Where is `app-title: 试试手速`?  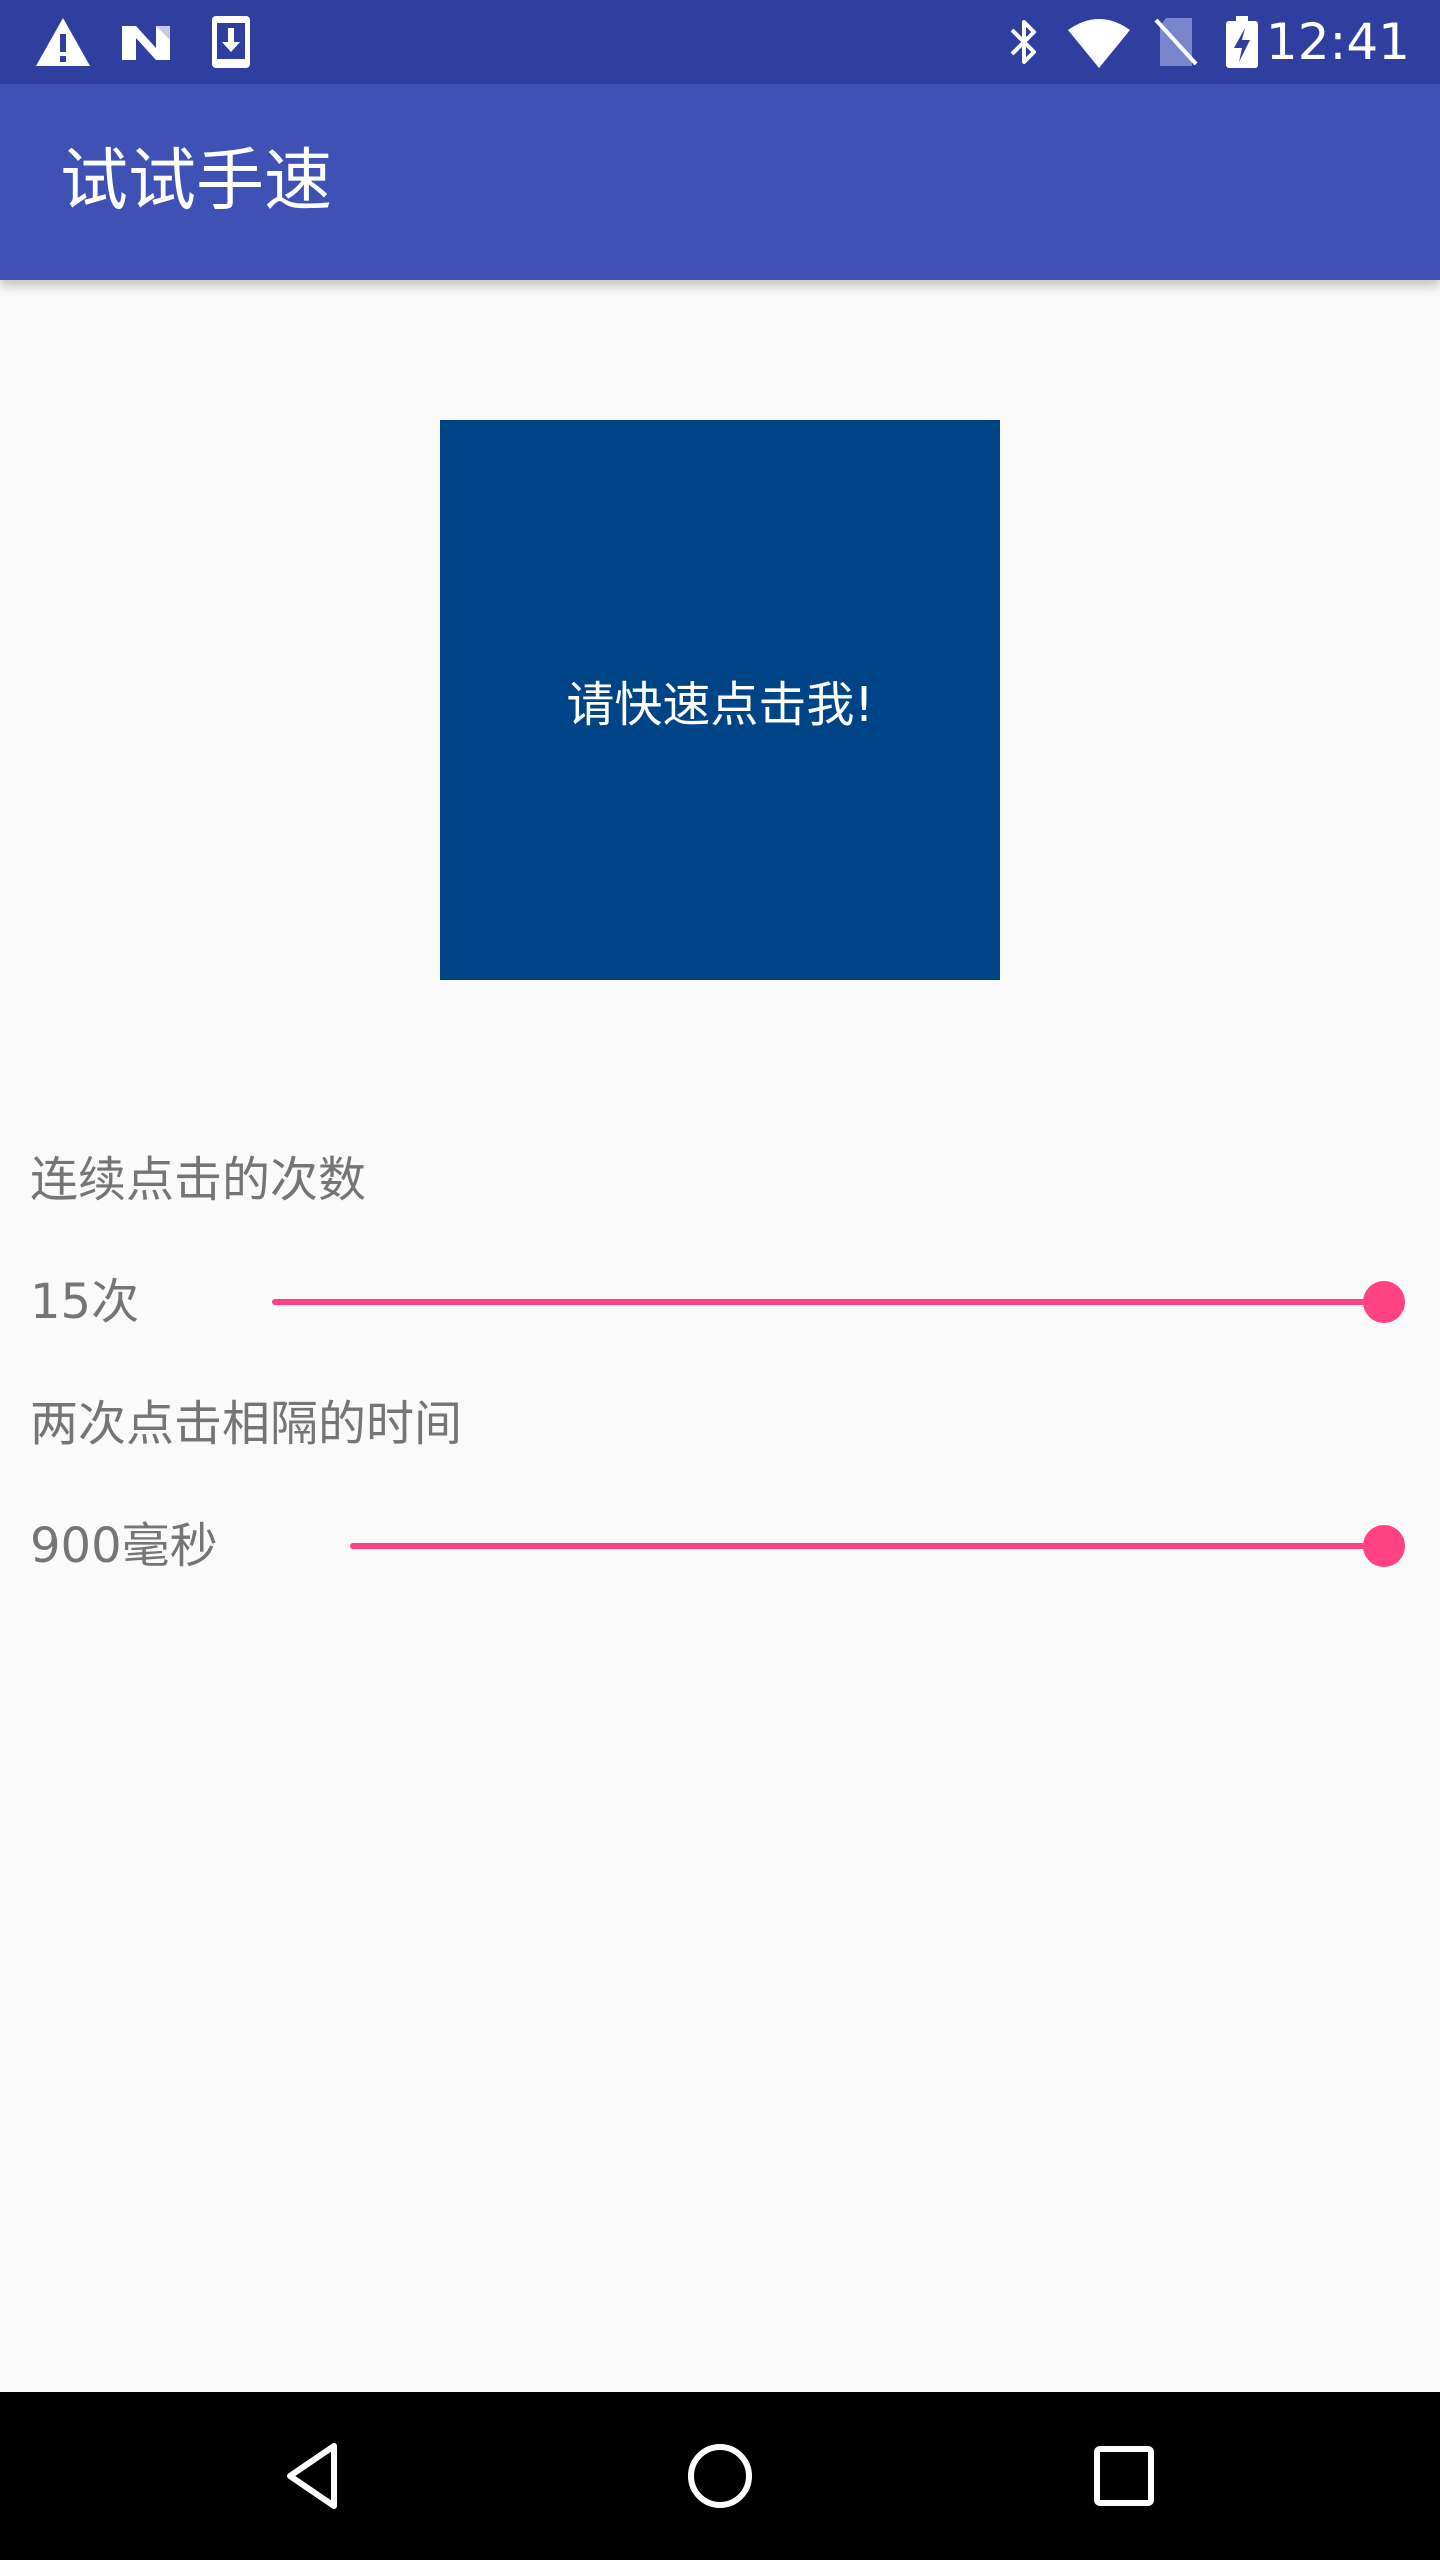 app-title: 试试手速 is located at coordinates (196, 181).